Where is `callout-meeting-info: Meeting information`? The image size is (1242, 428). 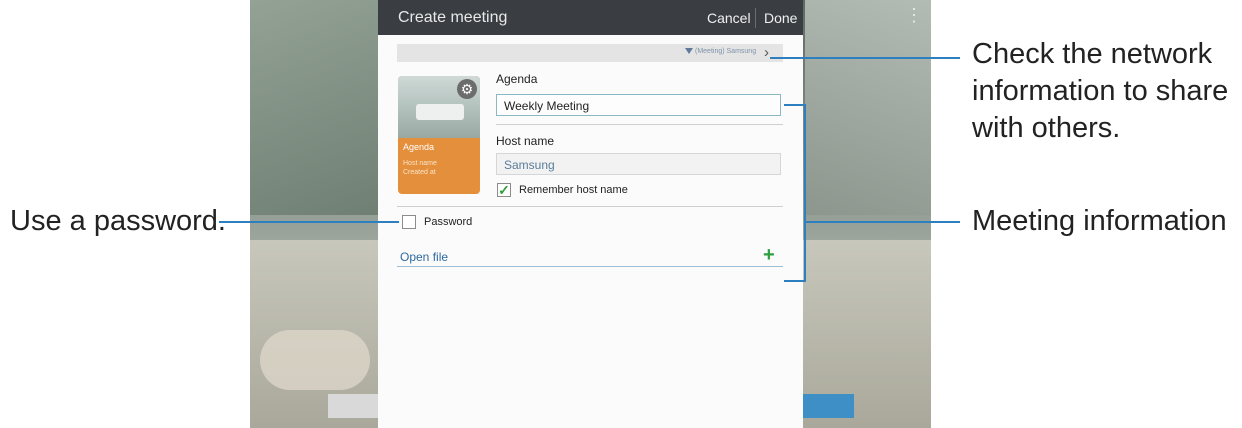
callout-meeting-info: Meeting information is located at coordinates (1099, 221).